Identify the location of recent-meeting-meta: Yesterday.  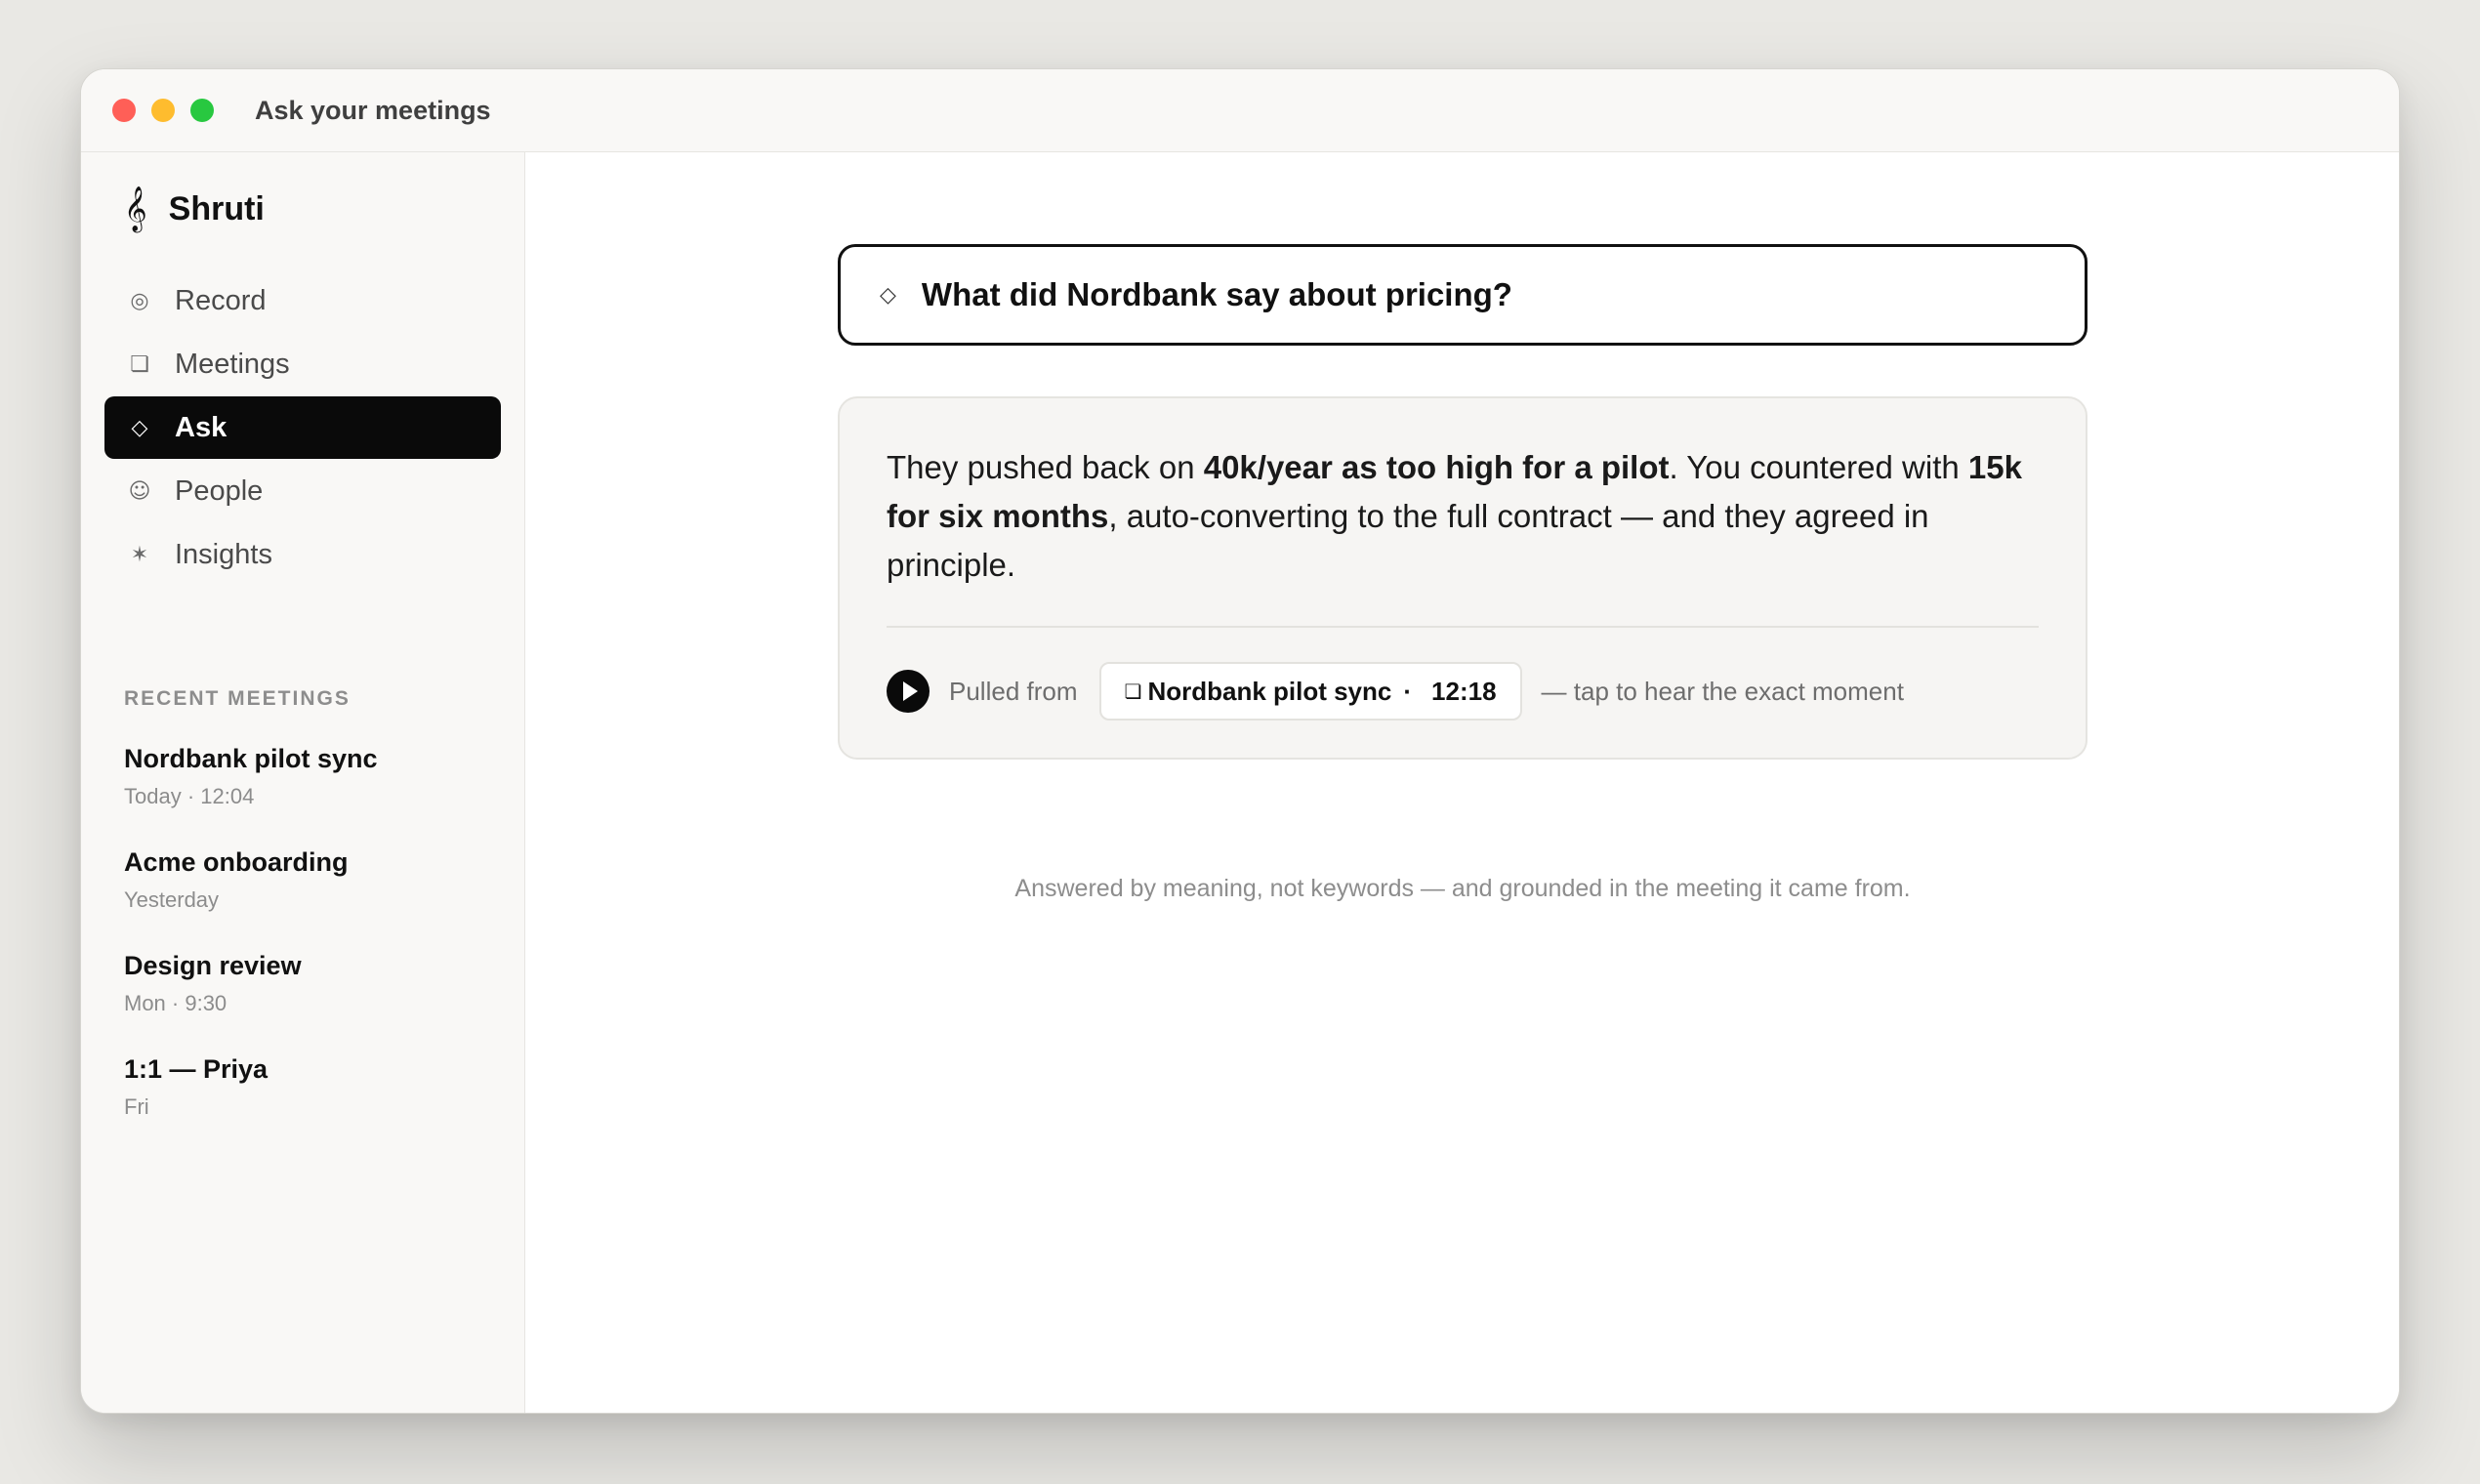
(172, 900).